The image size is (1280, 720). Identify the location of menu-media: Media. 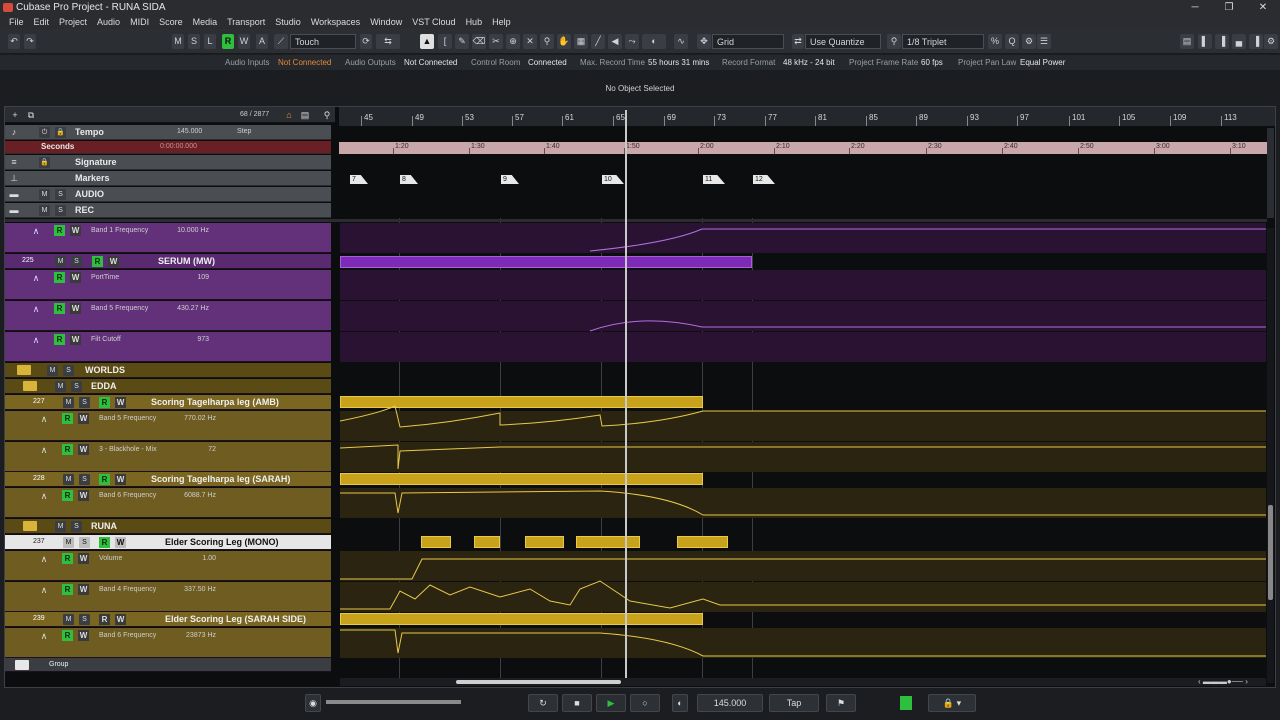
(205, 22).